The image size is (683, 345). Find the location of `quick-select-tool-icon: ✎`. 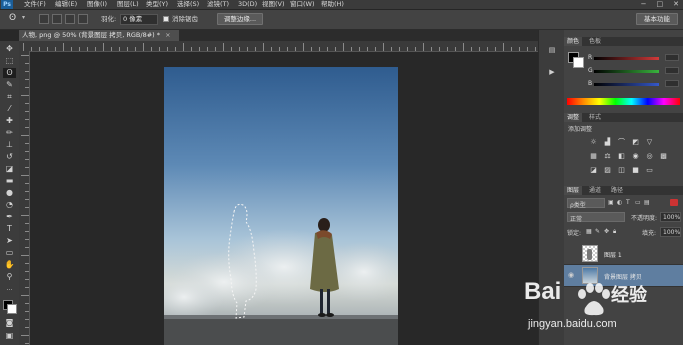

quick-select-tool-icon: ✎ is located at coordinates (9, 85).